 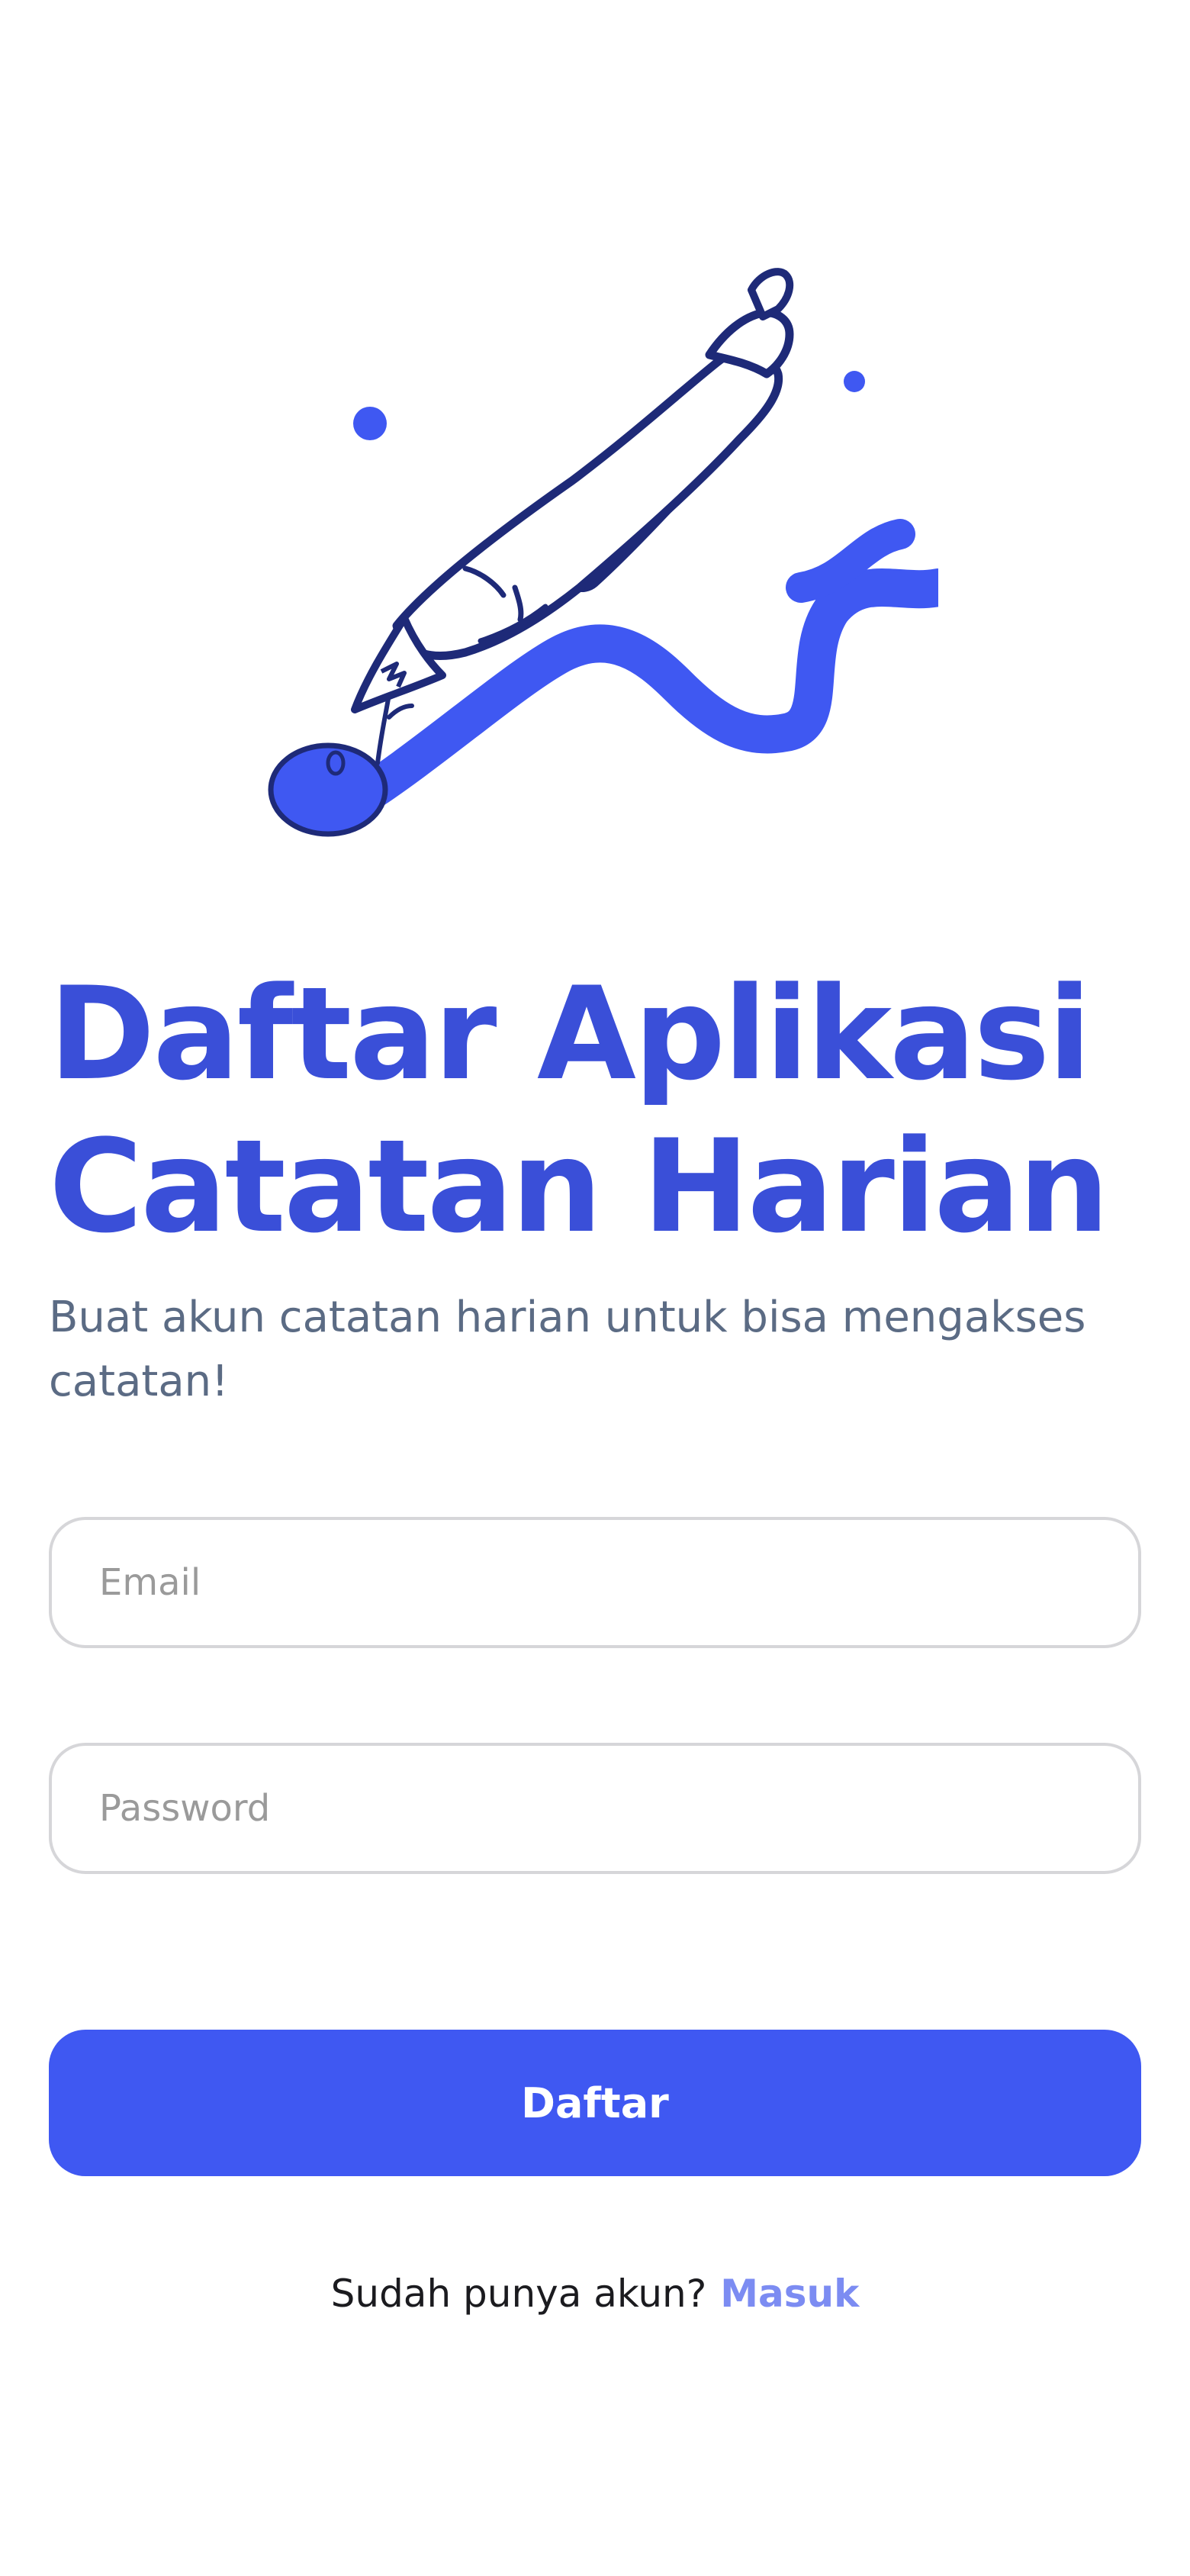 I want to click on decor-dot-left, so click(x=370, y=423).